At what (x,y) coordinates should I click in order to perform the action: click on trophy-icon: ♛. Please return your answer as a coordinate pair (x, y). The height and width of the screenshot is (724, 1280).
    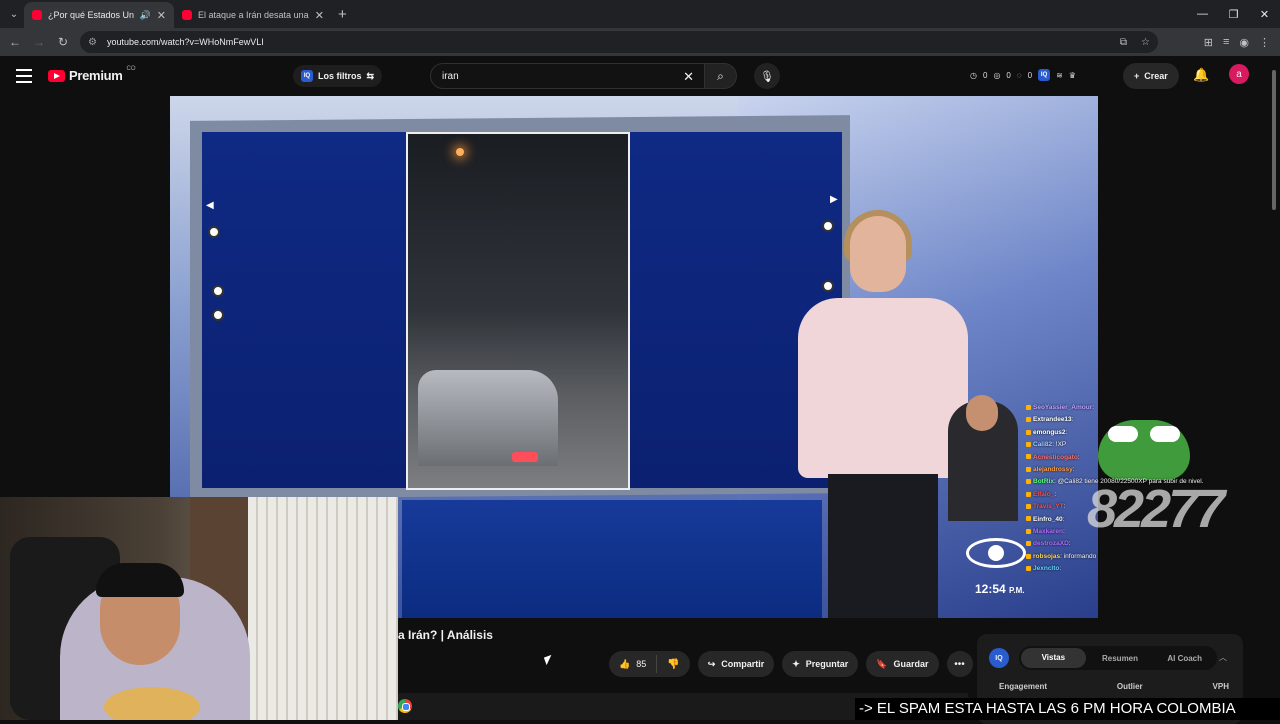
    Looking at the image, I should click on (1072, 75).